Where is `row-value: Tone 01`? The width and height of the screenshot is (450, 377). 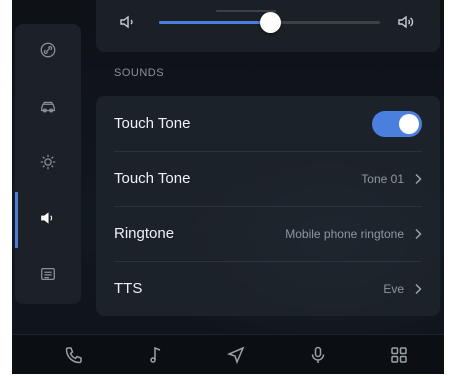 row-value: Tone 01 is located at coordinates (382, 178).